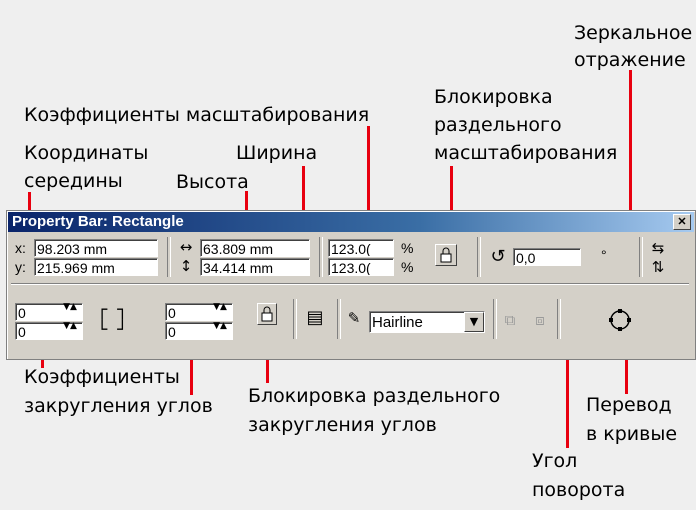  Describe the element at coordinates (220, 331) in the screenshot. I see `corner-bottom-right-spinner: ▼▲` at that location.